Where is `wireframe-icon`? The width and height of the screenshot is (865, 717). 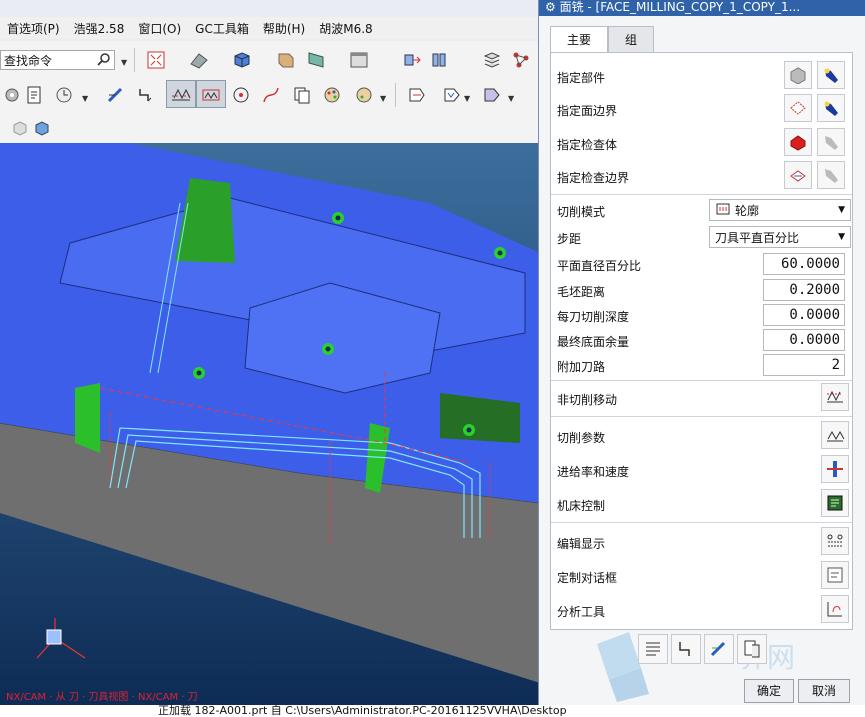
wireframe-icon is located at coordinates (20, 128).